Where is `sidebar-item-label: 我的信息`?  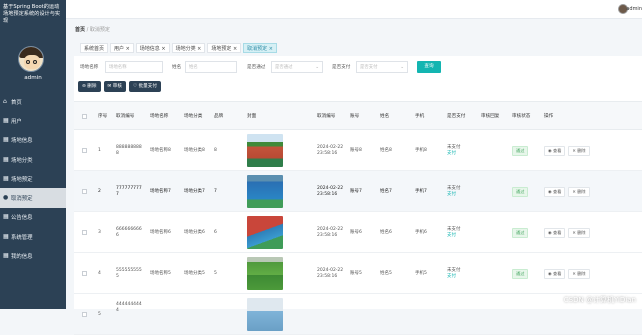
sidebar-item-label: 我的信息 is located at coordinates (22, 257).